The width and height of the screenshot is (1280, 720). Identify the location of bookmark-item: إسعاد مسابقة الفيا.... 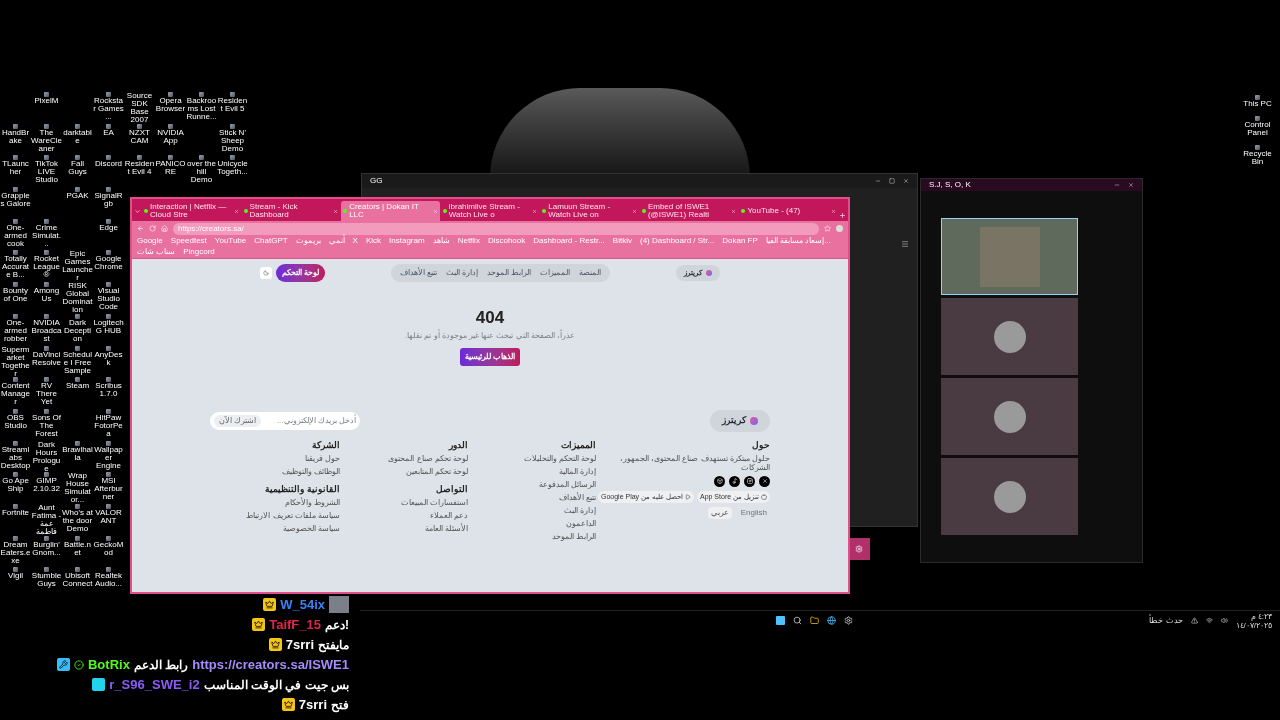
(798, 241).